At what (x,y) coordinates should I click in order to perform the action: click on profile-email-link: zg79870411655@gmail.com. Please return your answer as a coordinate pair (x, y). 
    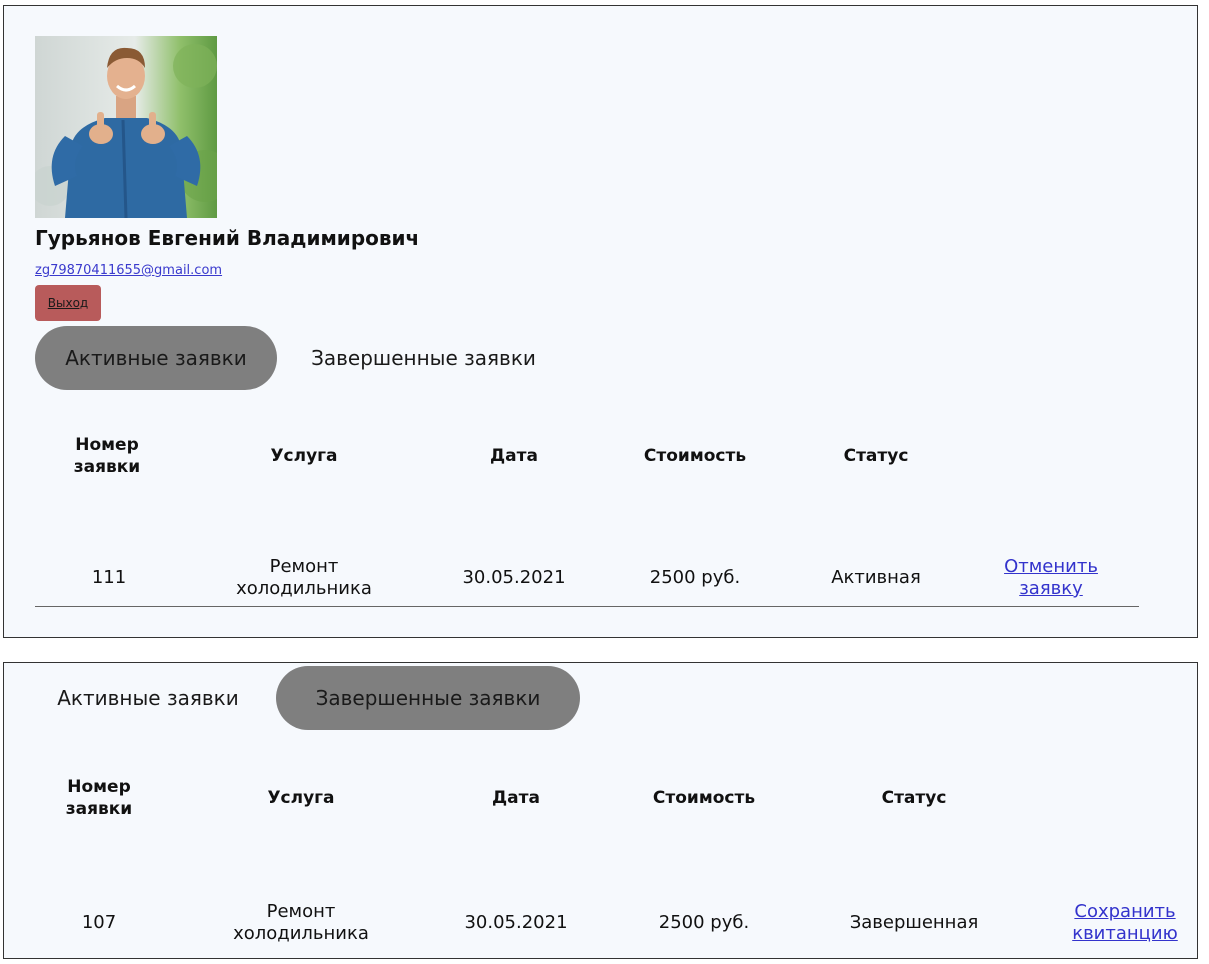
    Looking at the image, I should click on (128, 270).